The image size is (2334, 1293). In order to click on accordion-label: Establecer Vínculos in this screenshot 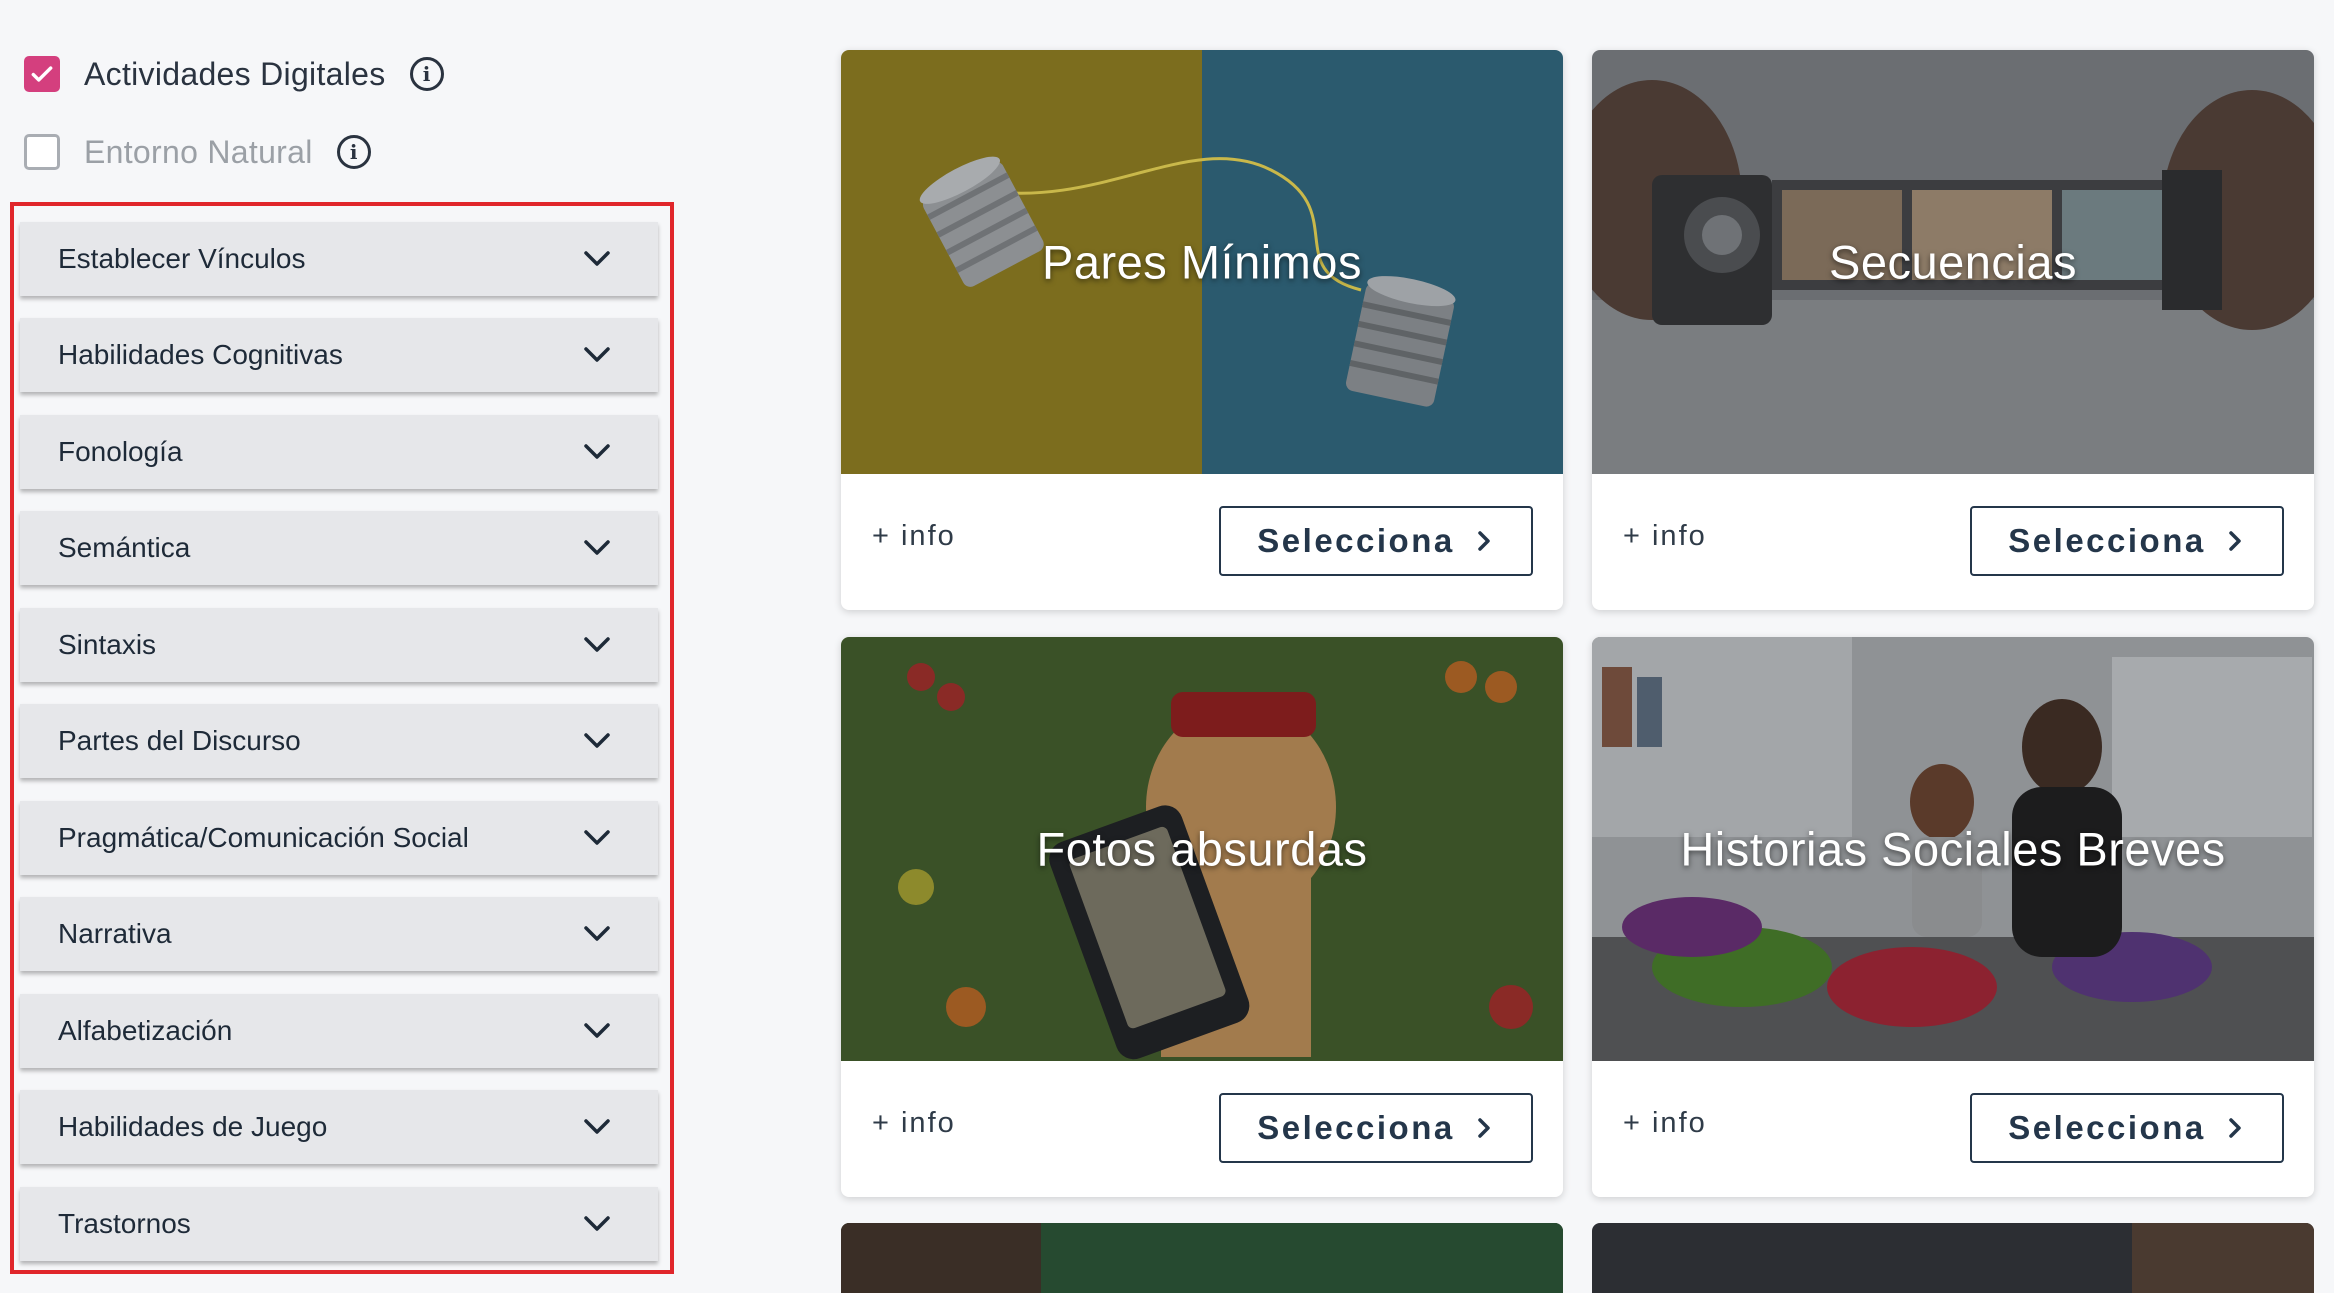, I will do `click(182, 258)`.